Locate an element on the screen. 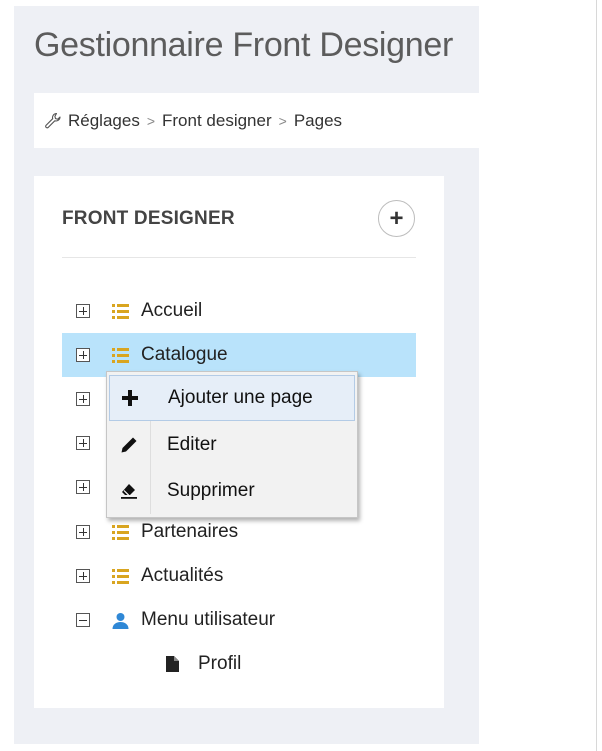 The width and height of the screenshot is (602, 751). tree-node-label: Menu utilisateur is located at coordinates (208, 619).